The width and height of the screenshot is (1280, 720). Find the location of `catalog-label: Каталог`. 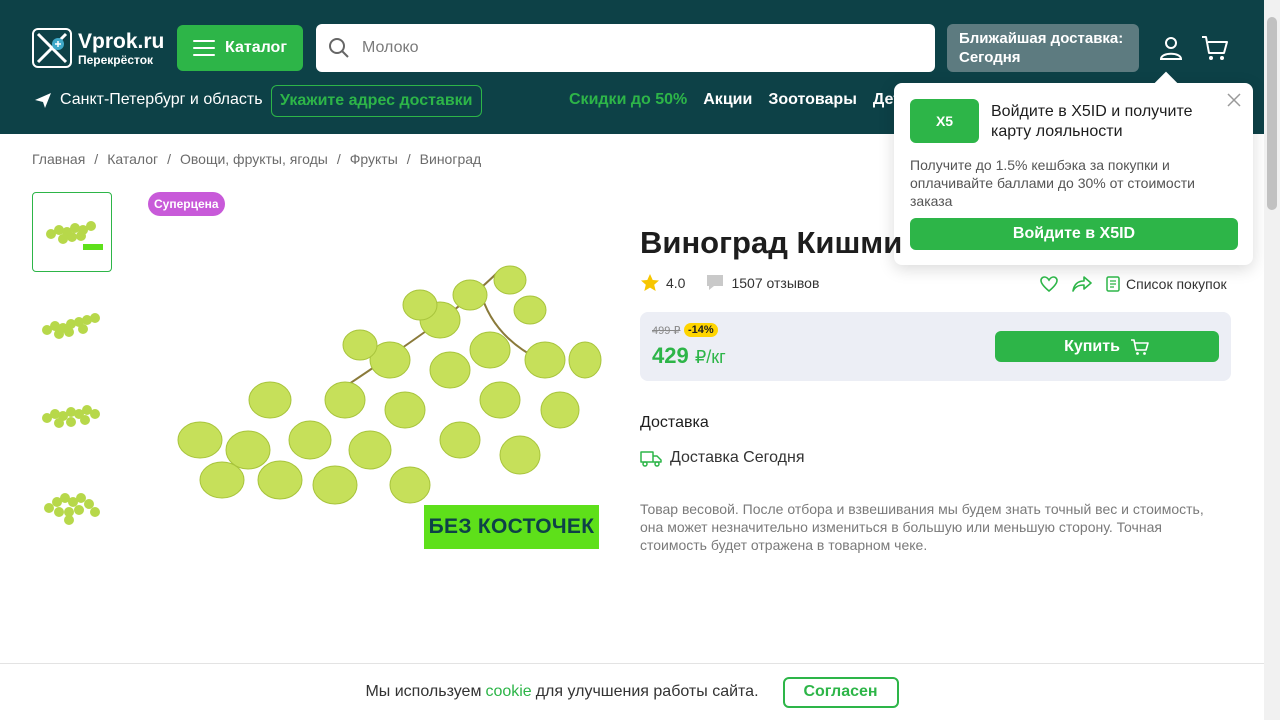

catalog-label: Каталог is located at coordinates (256, 47).